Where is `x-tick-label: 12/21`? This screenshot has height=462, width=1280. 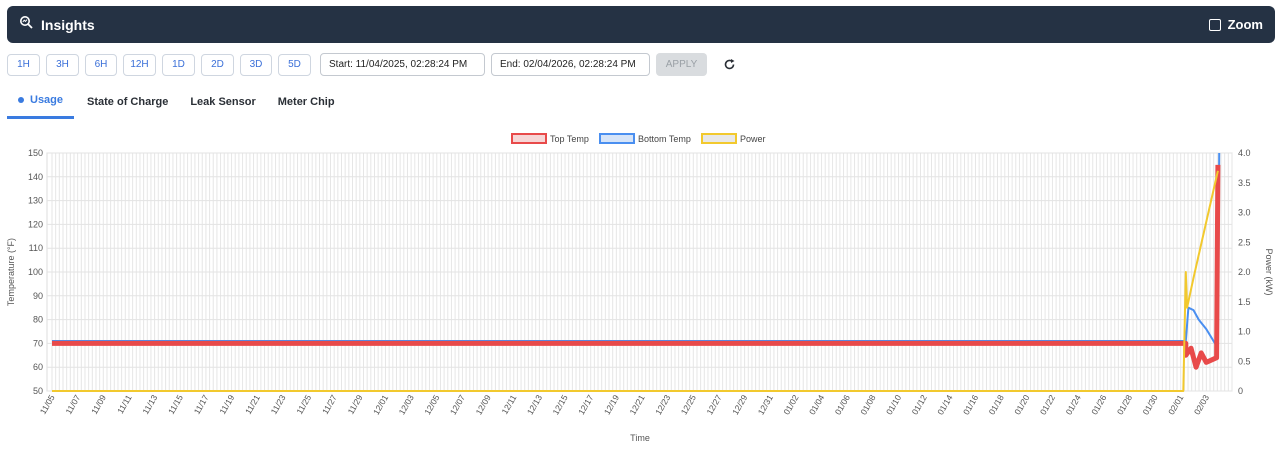 x-tick-label: 12/21 is located at coordinates (636, 405).